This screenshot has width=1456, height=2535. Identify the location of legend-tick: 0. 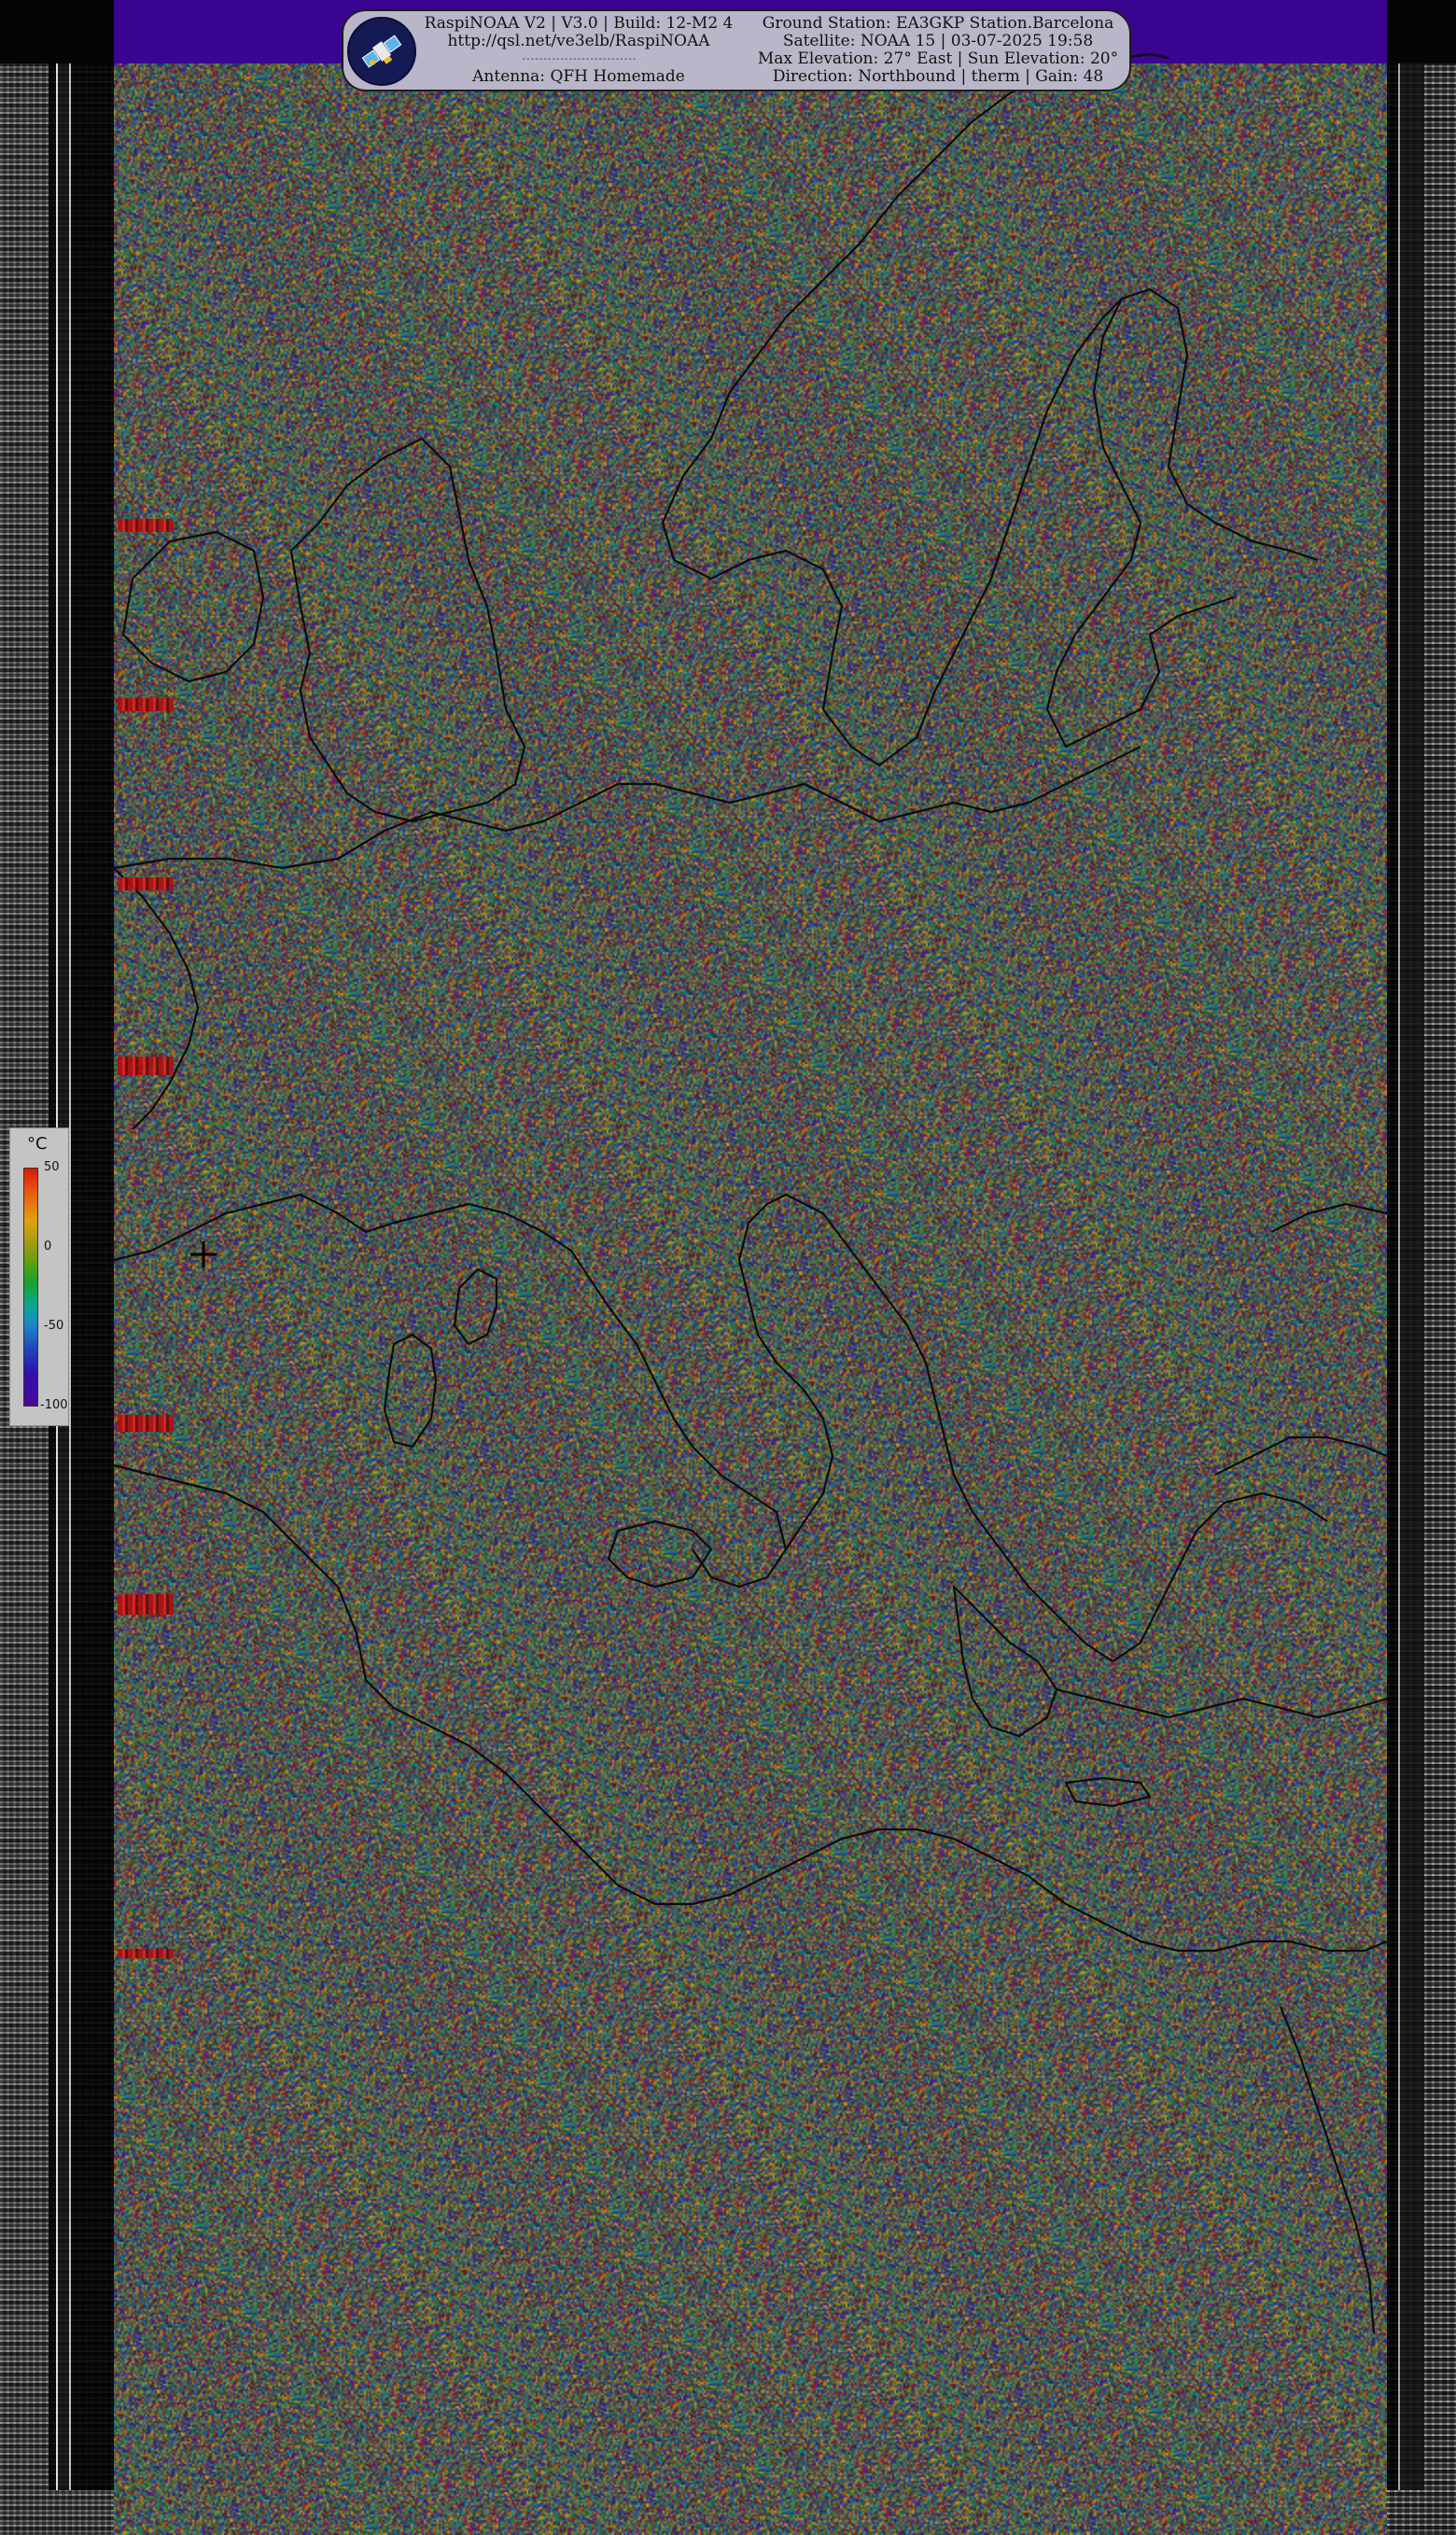
(48, 1246).